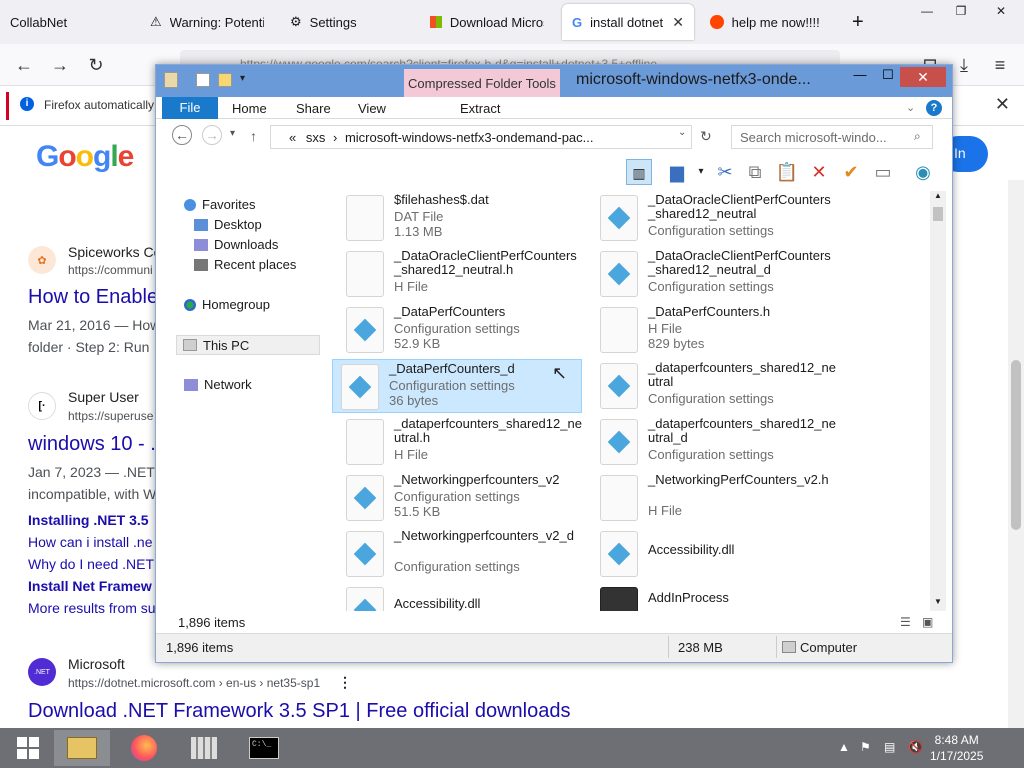 Image resolution: width=1024 pixels, height=768 pixels. What do you see at coordinates (92, 608) in the screenshot?
I see `more-results-link: More results from su` at bounding box center [92, 608].